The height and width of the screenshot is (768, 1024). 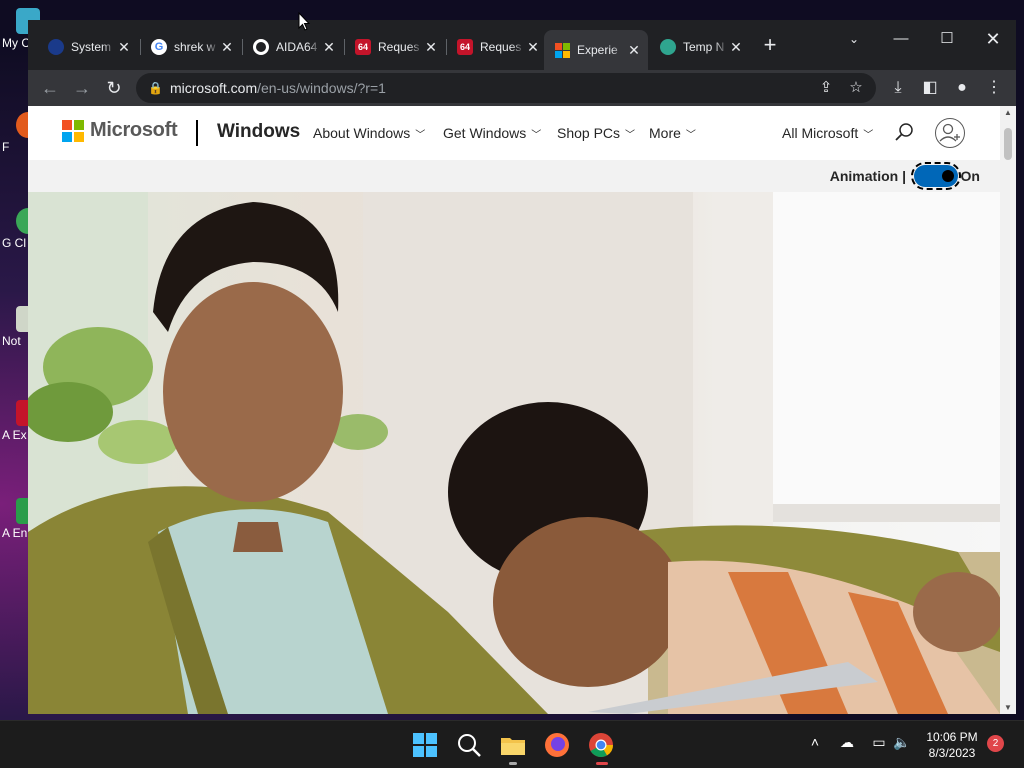 What do you see at coordinates (1008, 707) in the screenshot?
I see `scroll-down-icon: ▼` at bounding box center [1008, 707].